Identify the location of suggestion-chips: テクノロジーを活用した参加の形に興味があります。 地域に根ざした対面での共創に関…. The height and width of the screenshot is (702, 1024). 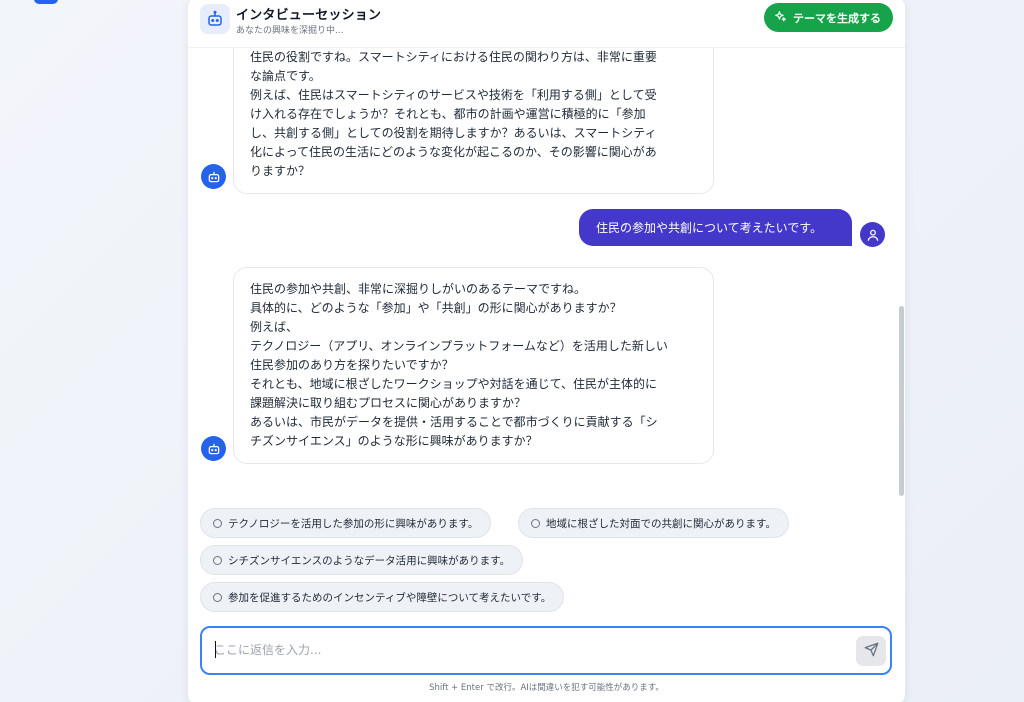
(546, 563).